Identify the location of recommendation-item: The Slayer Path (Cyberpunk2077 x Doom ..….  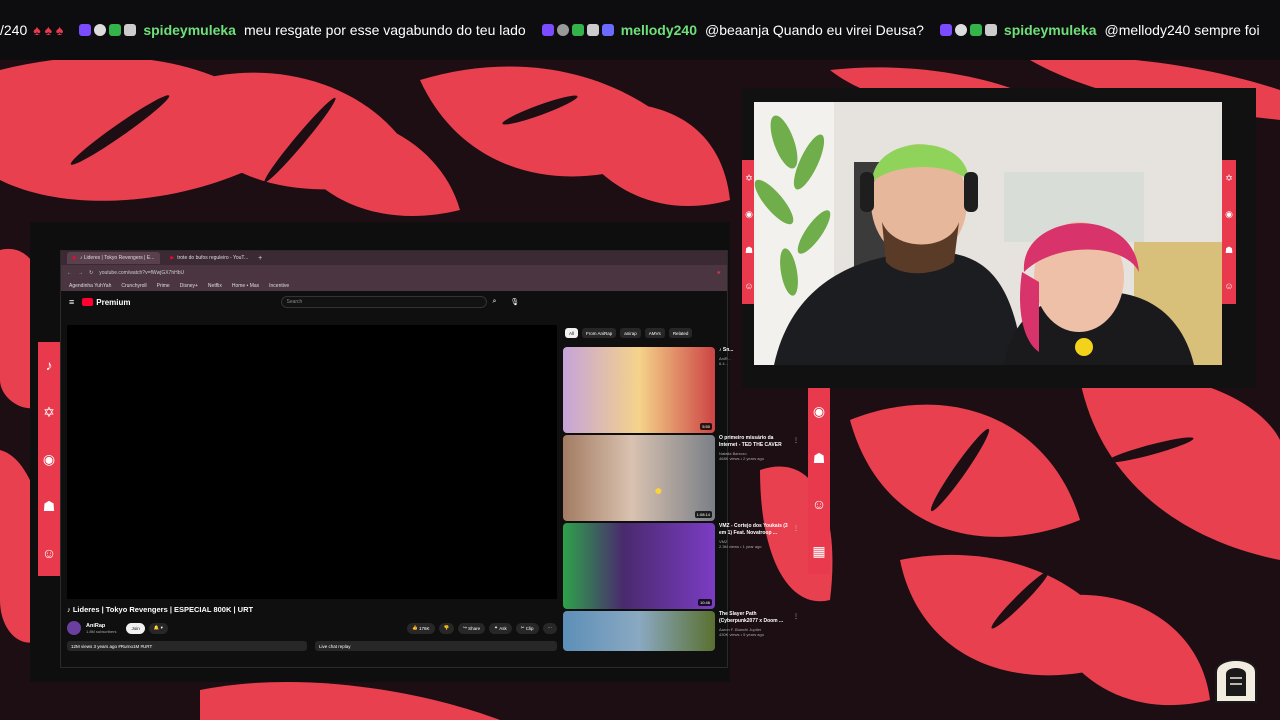
(683, 631).